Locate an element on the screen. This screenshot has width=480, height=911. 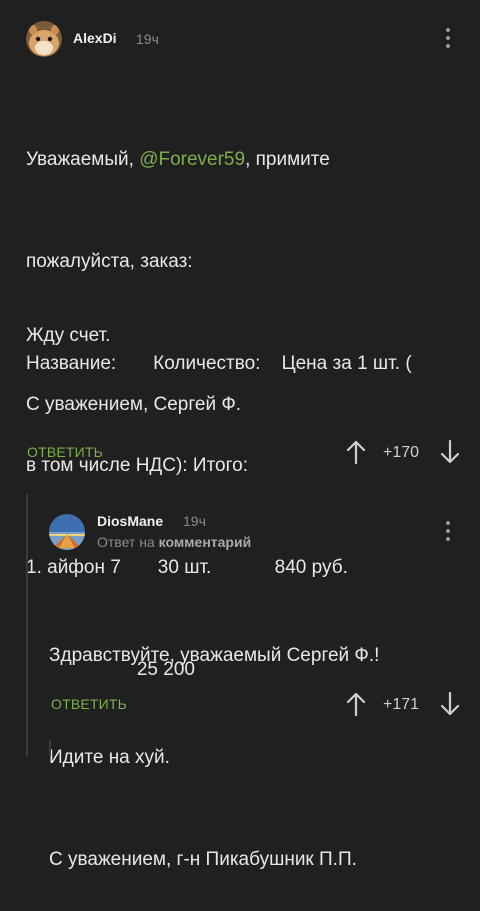
vote-count: +170 is located at coordinates (401, 452).